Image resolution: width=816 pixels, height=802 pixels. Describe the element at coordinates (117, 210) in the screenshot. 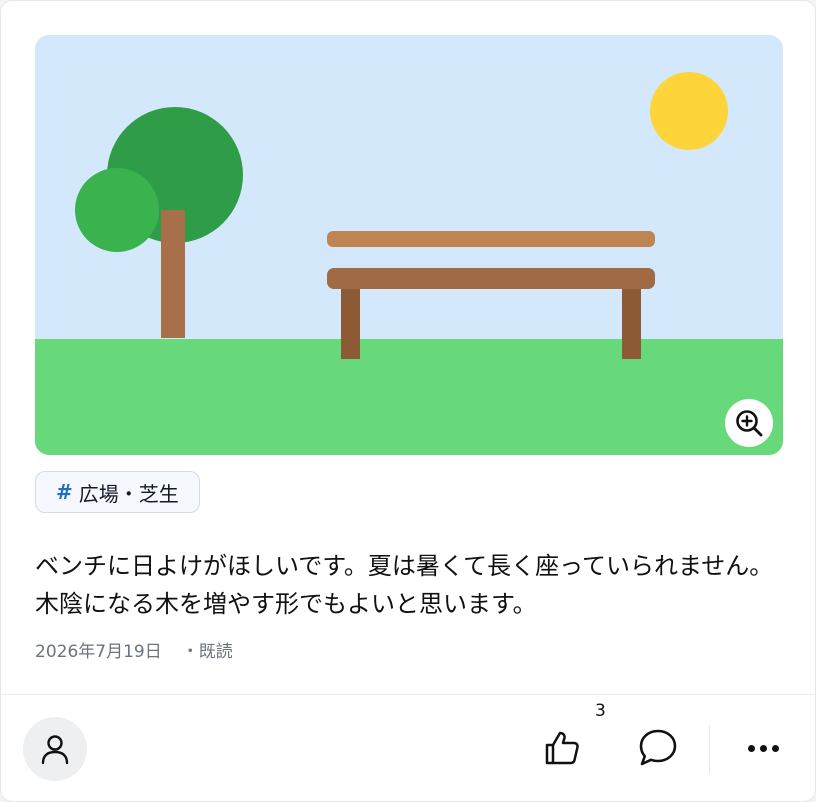

I see `tree-crown-small` at that location.